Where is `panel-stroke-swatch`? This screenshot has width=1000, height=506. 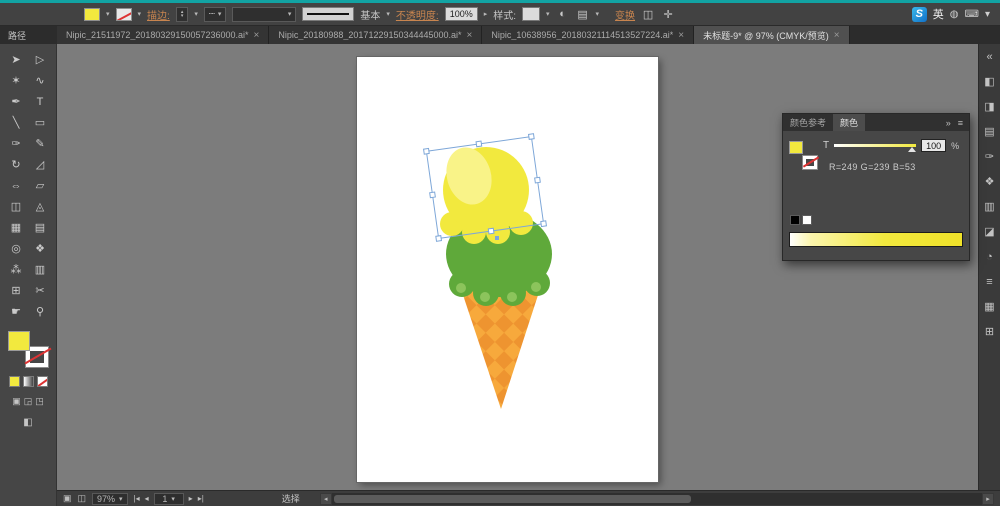 panel-stroke-swatch is located at coordinates (810, 162).